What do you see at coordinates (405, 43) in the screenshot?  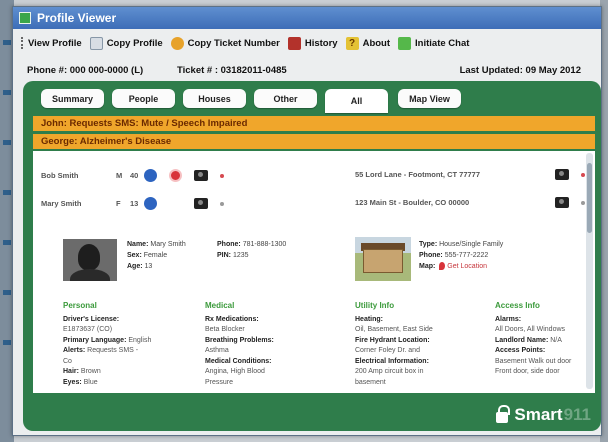 I see `chat-icon` at bounding box center [405, 43].